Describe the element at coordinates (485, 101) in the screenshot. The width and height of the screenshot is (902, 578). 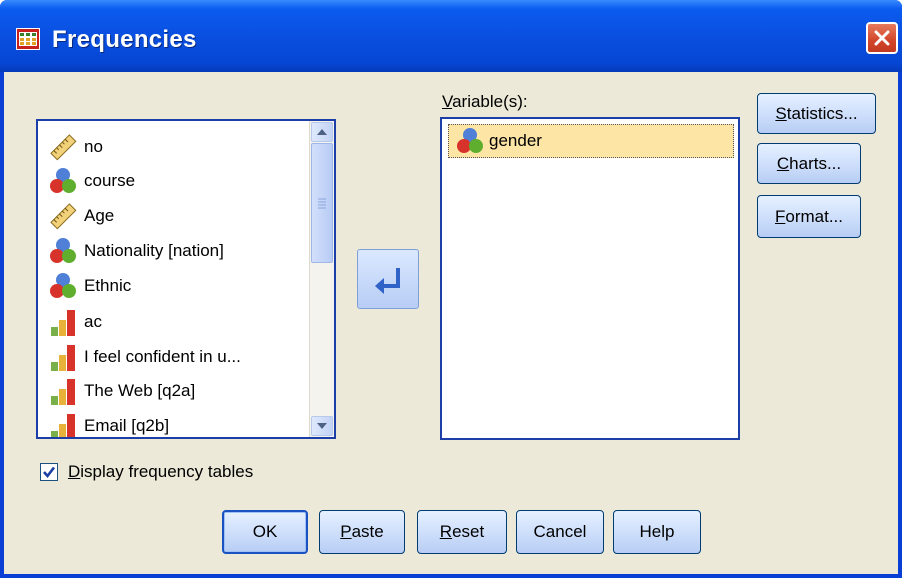
I see `variables-label: Variable(s):` at that location.